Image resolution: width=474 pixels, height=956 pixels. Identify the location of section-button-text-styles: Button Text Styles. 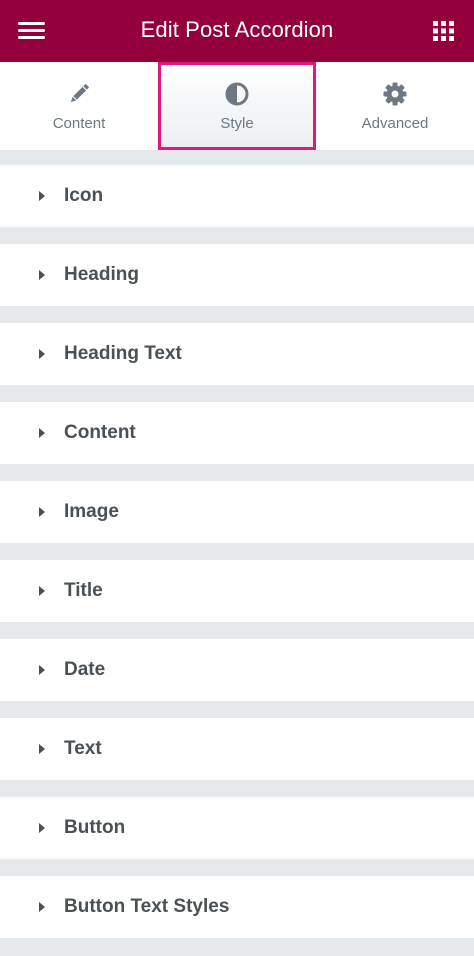
(237, 907).